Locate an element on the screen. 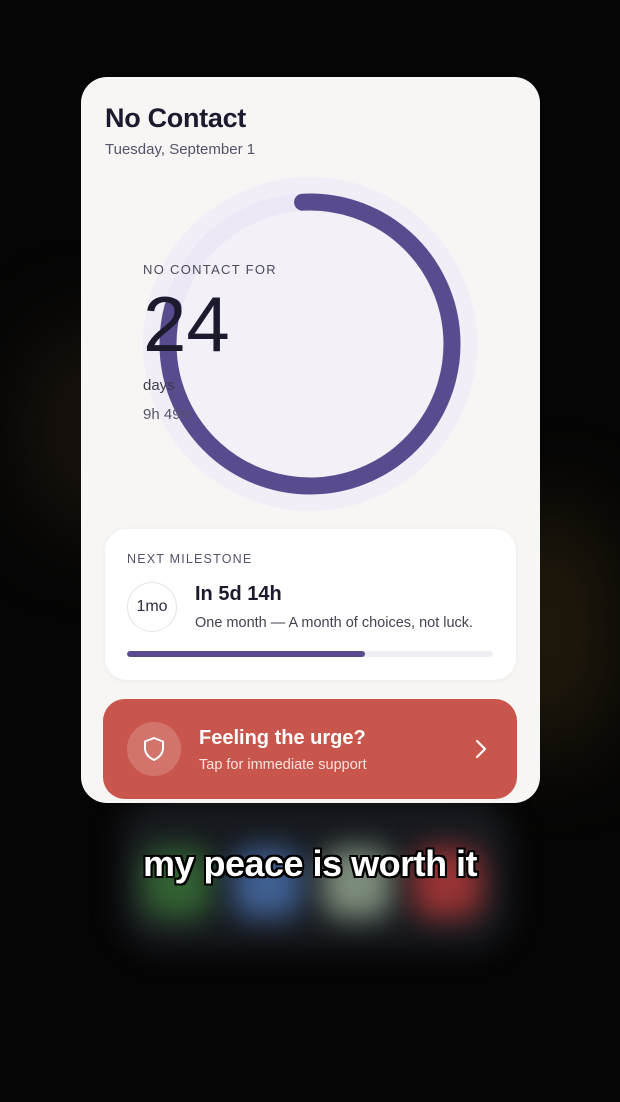  days-unit: days is located at coordinates (159, 385).